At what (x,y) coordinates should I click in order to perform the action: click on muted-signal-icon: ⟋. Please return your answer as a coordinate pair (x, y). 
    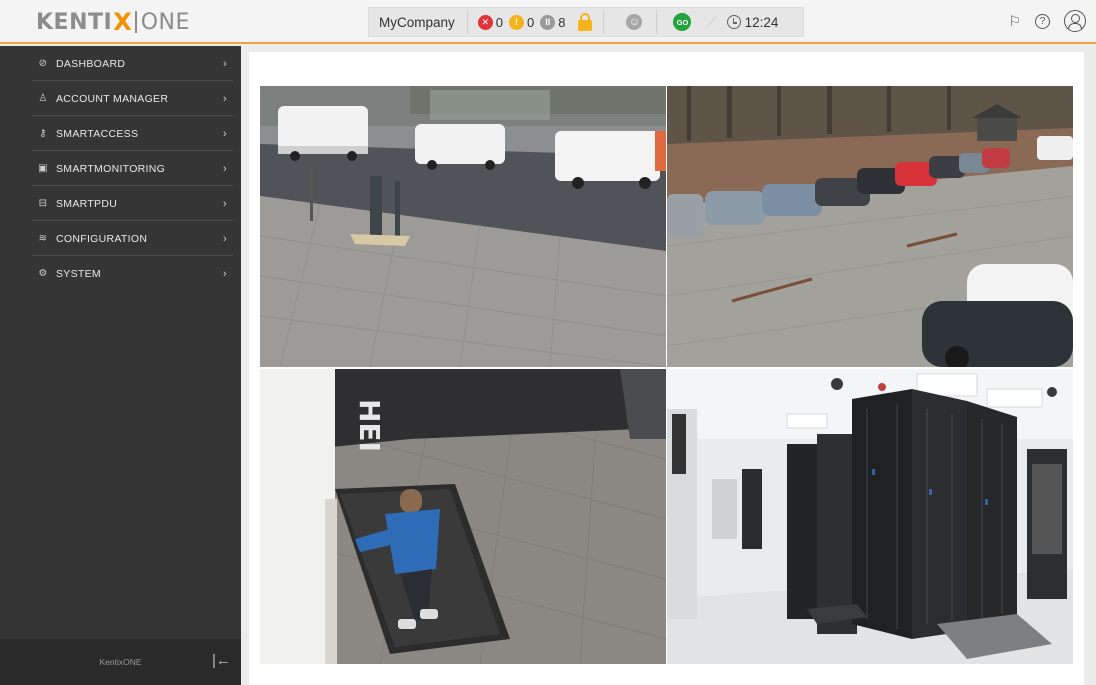
    Looking at the image, I should click on (711, 22).